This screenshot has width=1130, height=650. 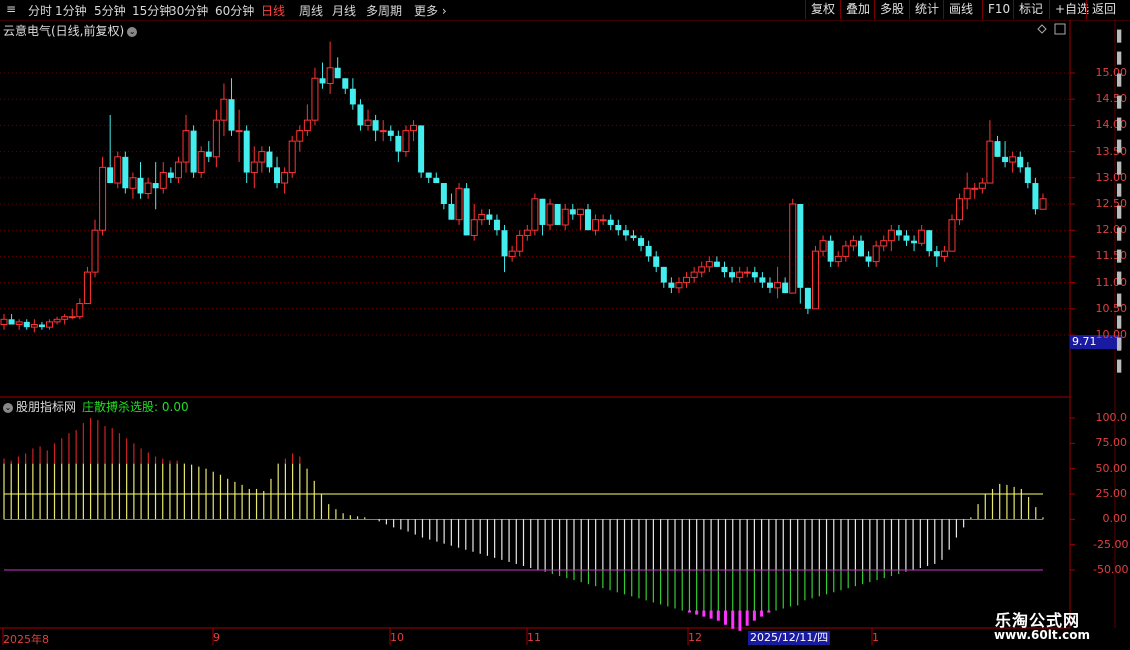 I want to click on indicator-tick-label: 100.0, so click(x=1111, y=417).